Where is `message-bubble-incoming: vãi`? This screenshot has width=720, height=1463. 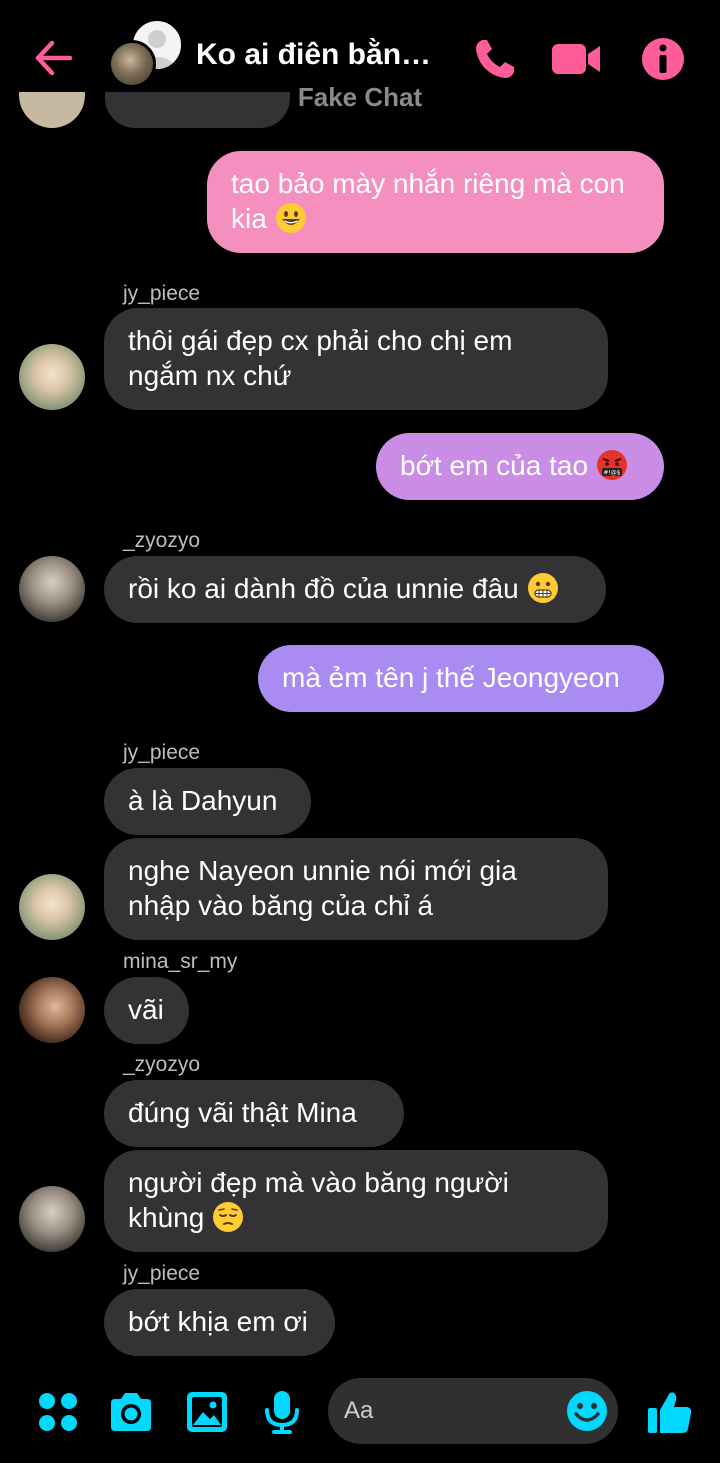
message-bubble-incoming: vãi is located at coordinates (146, 1010).